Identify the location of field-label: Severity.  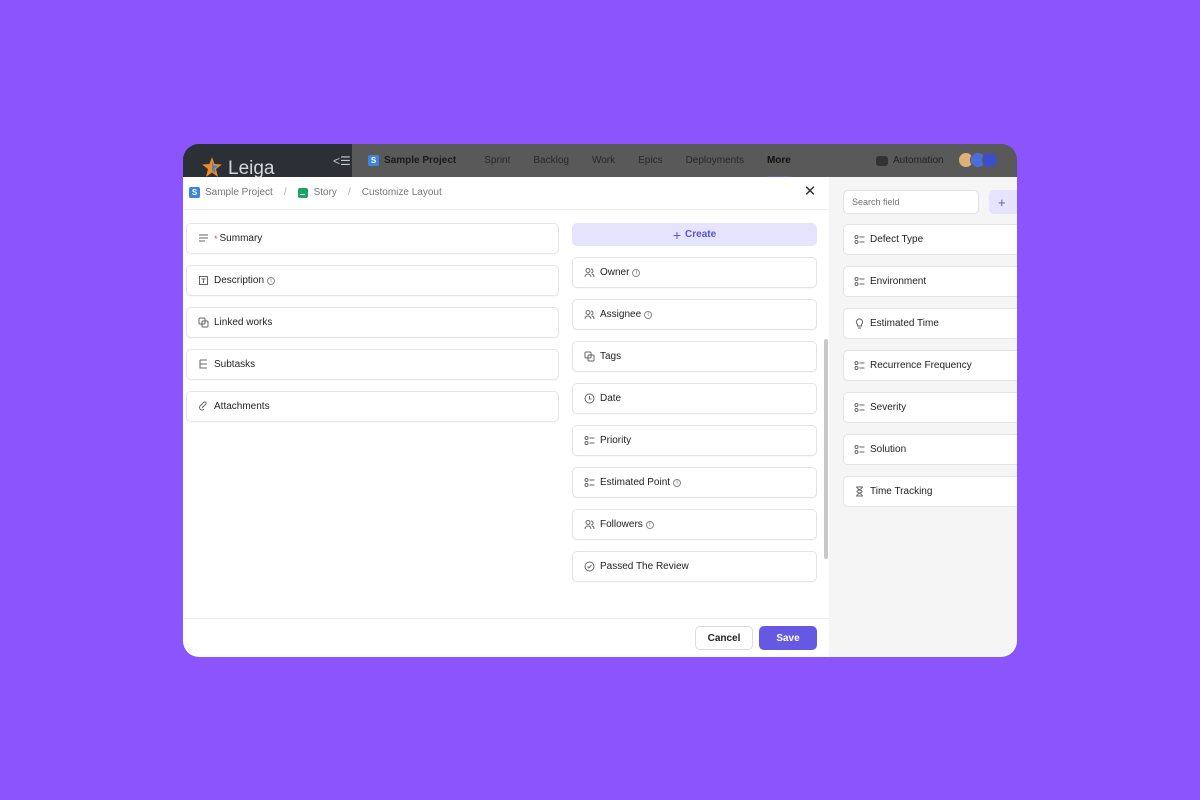
(888, 407).